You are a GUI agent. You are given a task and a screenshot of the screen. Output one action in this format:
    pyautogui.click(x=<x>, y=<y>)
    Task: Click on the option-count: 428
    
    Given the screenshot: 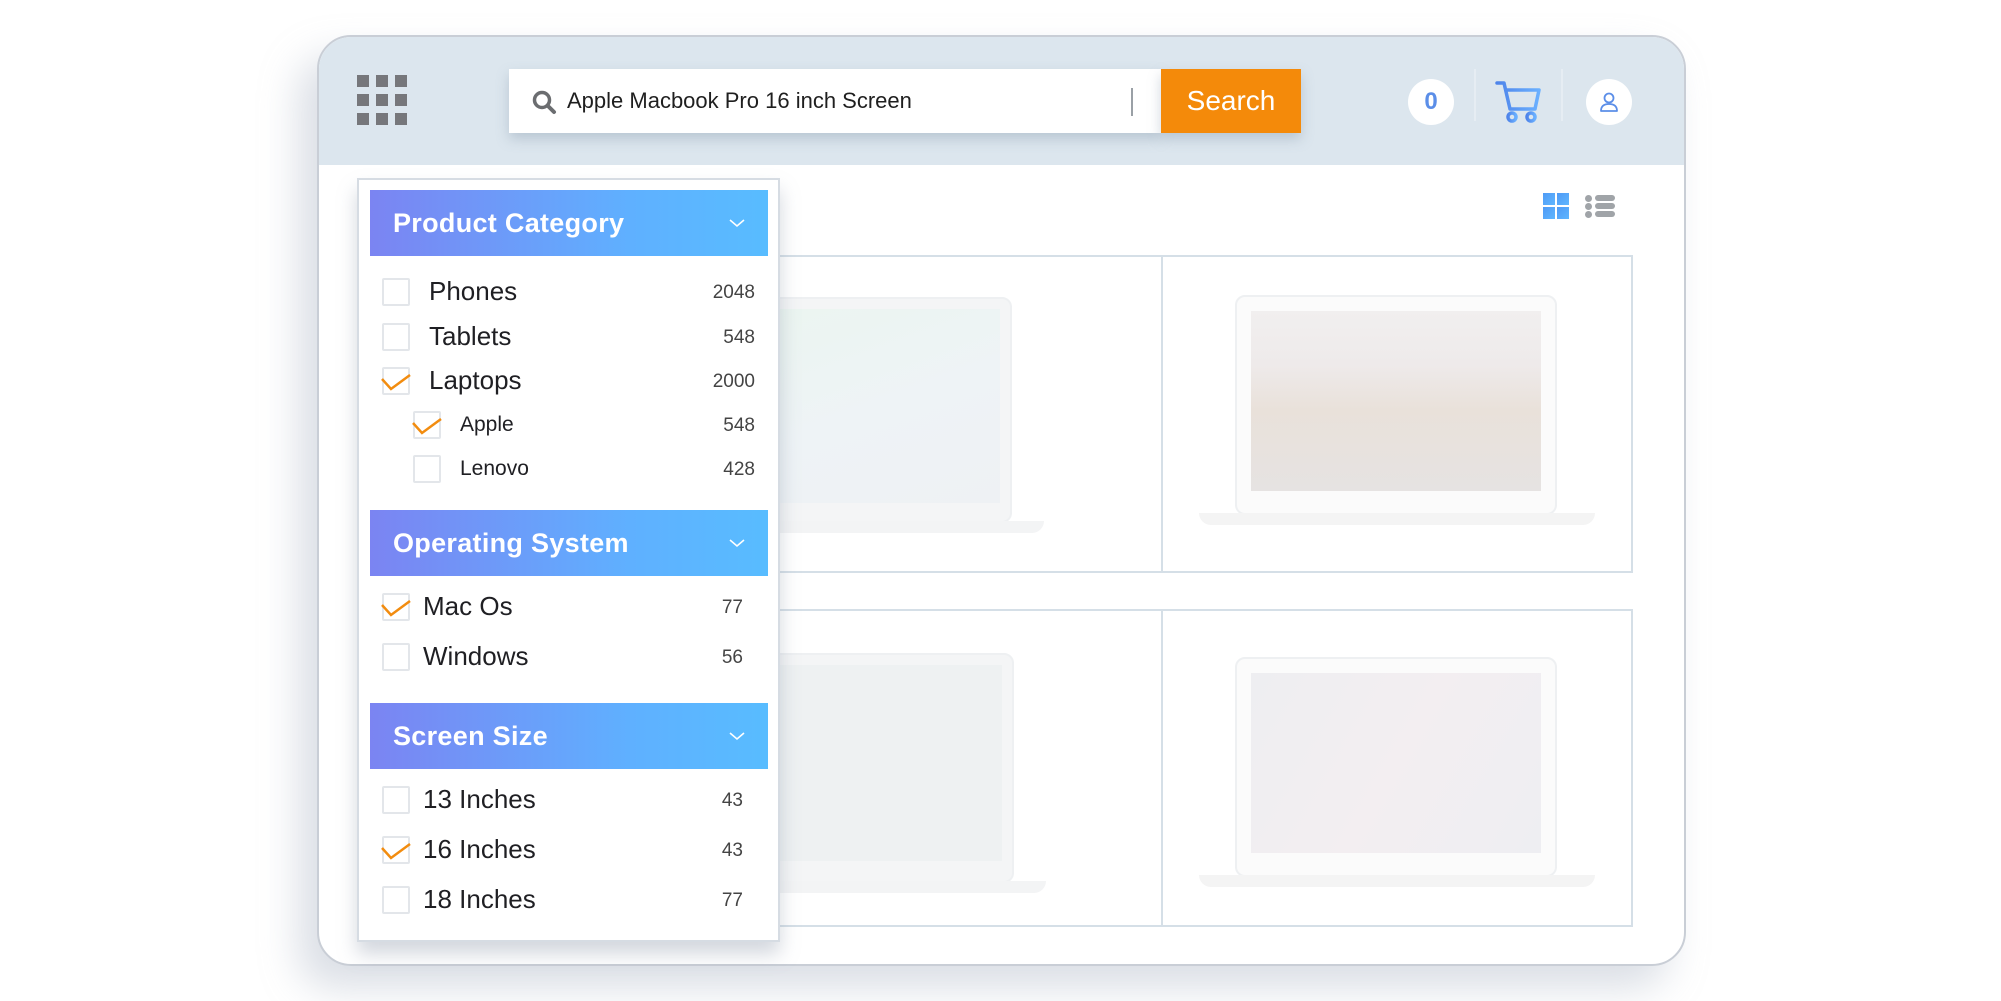 What is the action you would take?
    pyautogui.click(x=739, y=469)
    